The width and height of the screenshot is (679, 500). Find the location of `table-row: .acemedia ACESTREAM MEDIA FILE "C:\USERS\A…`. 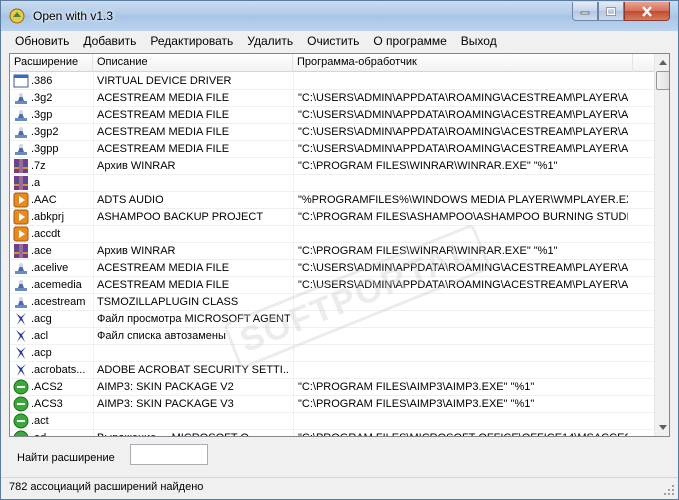

table-row: .acemedia ACESTREAM MEDIA FILE "C:\USERS\A… is located at coordinates (332, 285).